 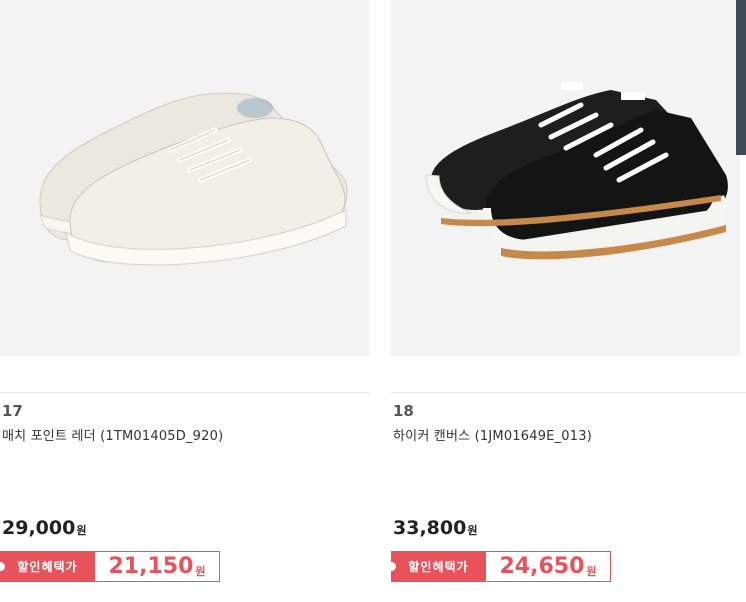 I want to click on product-name: 하이커 캔버스 (1JM01649E_013), so click(x=492, y=434).